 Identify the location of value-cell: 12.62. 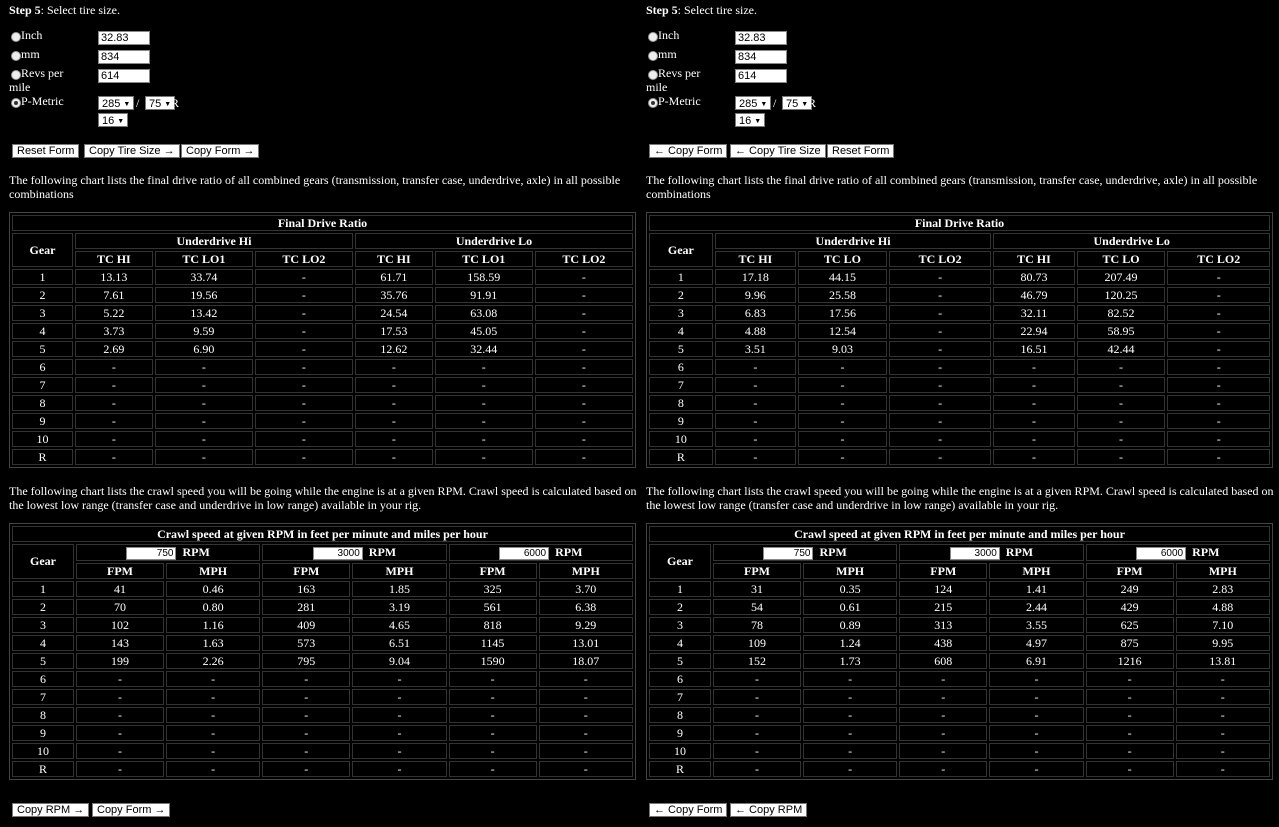
(393, 349).